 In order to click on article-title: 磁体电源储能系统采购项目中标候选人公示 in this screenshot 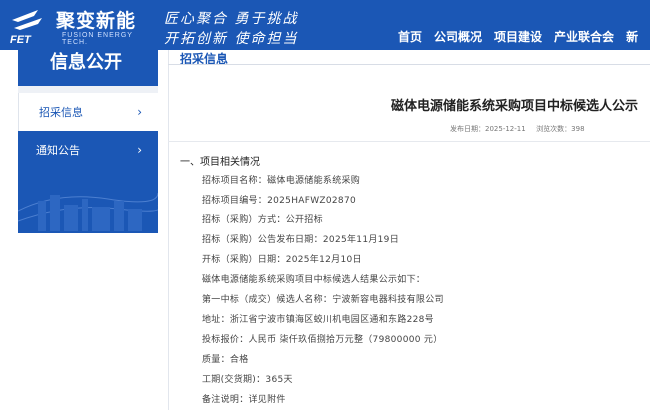, I will do `click(514, 106)`.